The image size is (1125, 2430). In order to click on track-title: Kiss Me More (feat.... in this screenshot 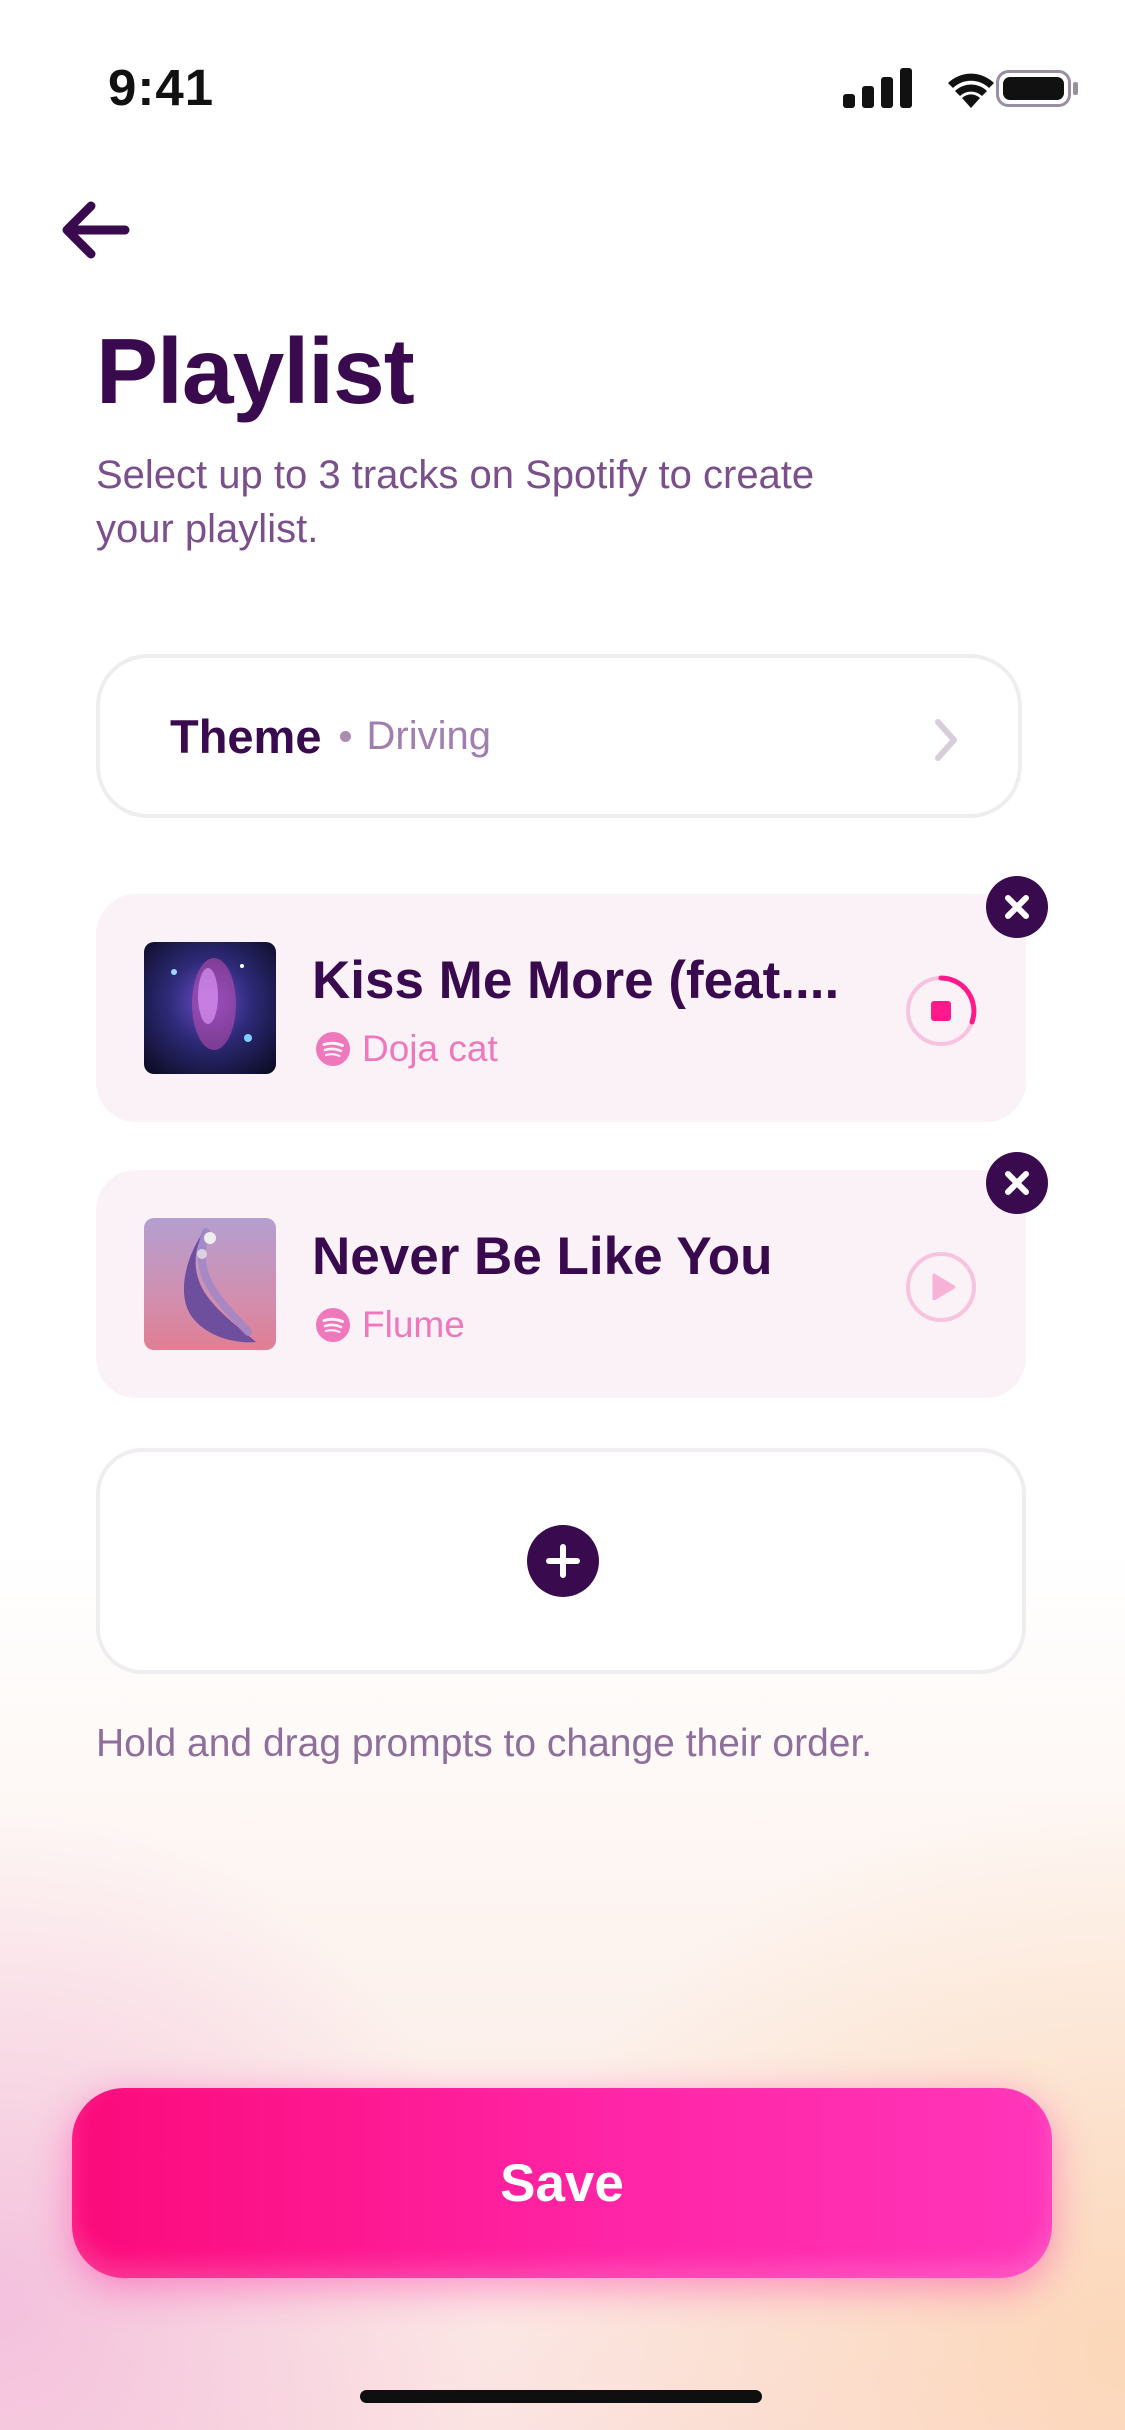, I will do `click(576, 980)`.